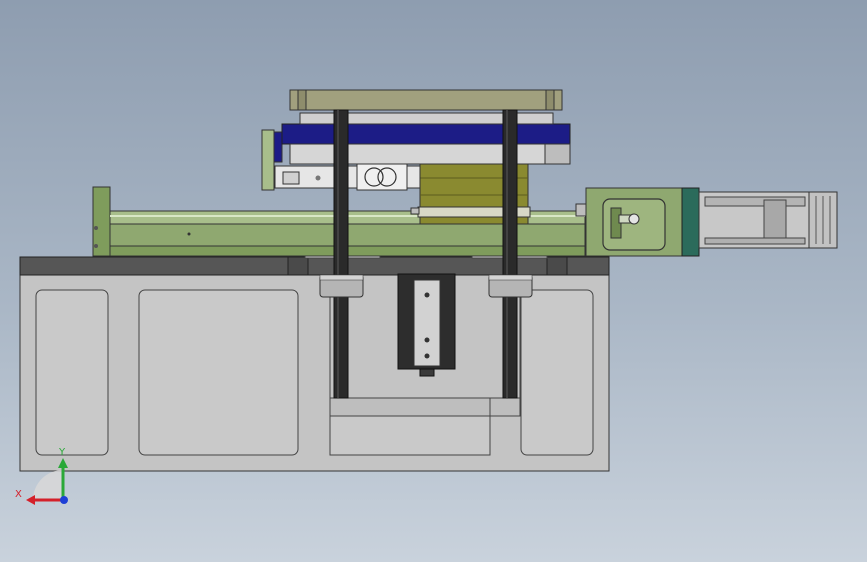  What do you see at coordinates (426, 325) in the screenshot?
I see `lift-cylinder` at bounding box center [426, 325].